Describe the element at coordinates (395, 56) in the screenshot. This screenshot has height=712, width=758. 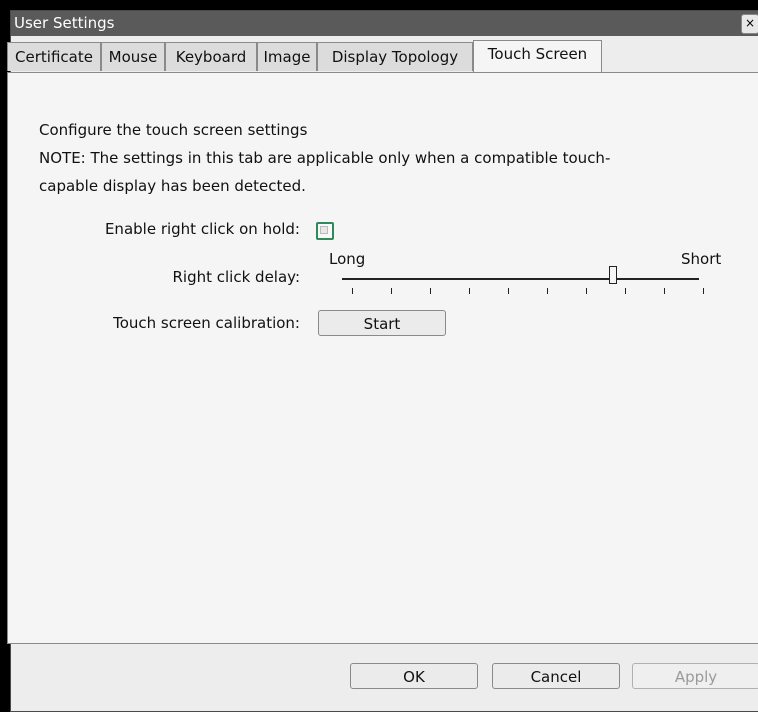
I see `tab-display-topology: Display Topology` at that location.